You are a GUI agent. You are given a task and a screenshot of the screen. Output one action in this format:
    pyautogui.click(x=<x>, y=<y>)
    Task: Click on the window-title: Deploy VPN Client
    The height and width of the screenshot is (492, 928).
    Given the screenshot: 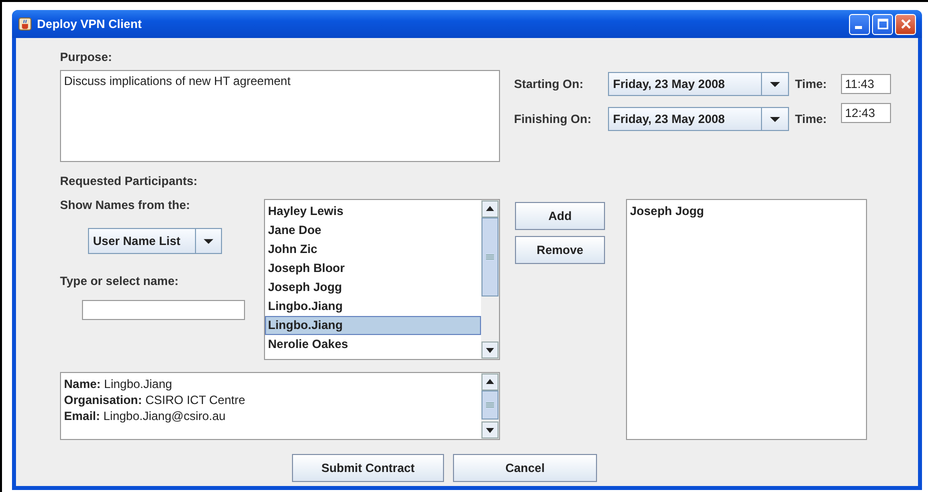 What is the action you would take?
    pyautogui.click(x=89, y=24)
    